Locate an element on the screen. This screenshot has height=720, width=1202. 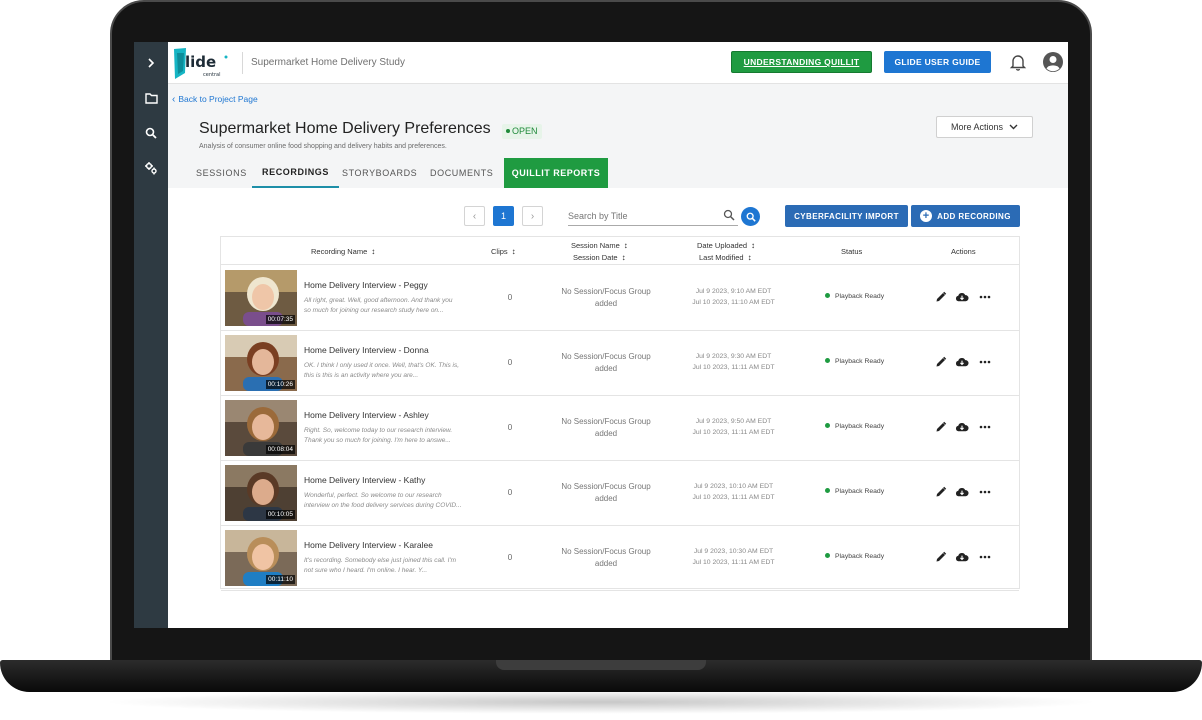
col-recording-name-label: Recording Name is located at coordinates (339, 251).